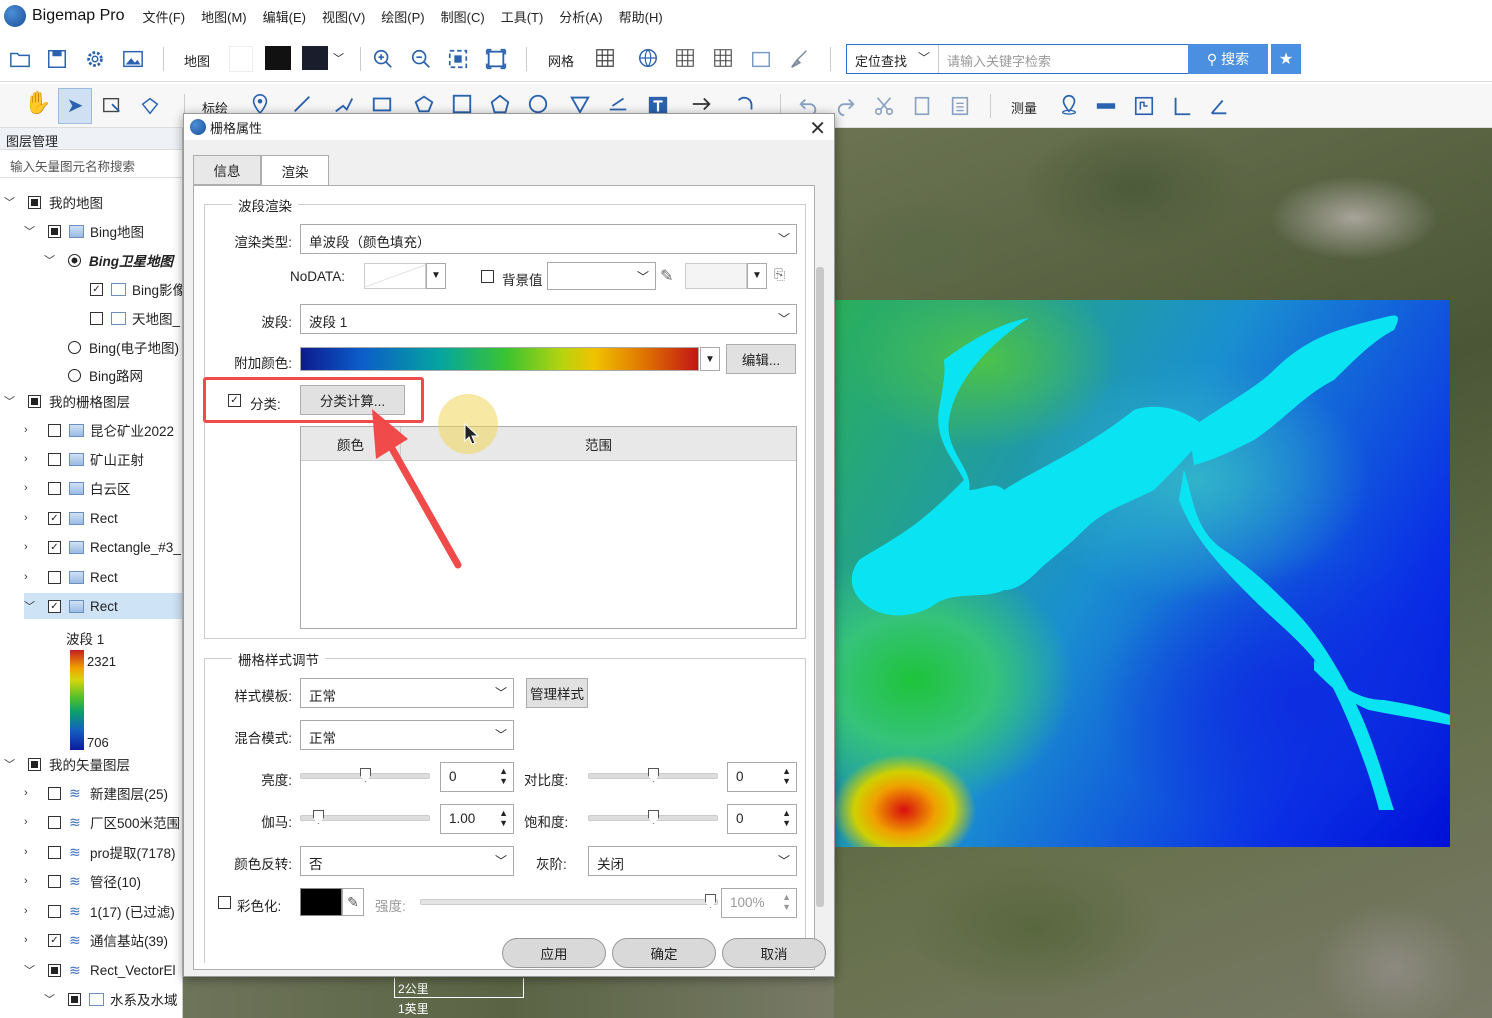 This screenshot has height=1018, width=1492. Describe the element at coordinates (601, 276) in the screenshot. I see `background-select: ﹀` at that location.